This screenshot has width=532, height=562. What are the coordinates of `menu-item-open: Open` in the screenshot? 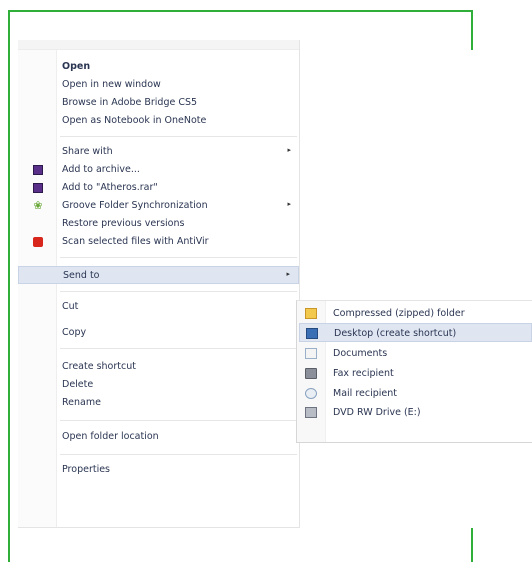 It's located at (158, 67).